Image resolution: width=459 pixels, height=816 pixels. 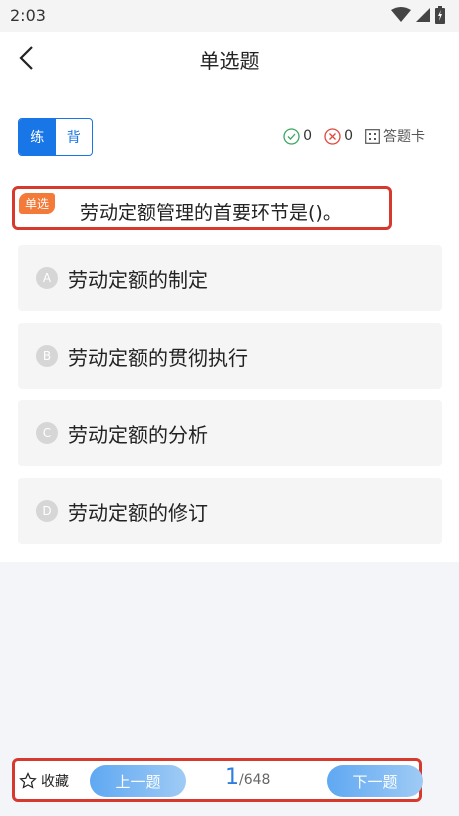 What do you see at coordinates (230, 511) in the screenshot?
I see `option-d: D 劳动定额的修订` at bounding box center [230, 511].